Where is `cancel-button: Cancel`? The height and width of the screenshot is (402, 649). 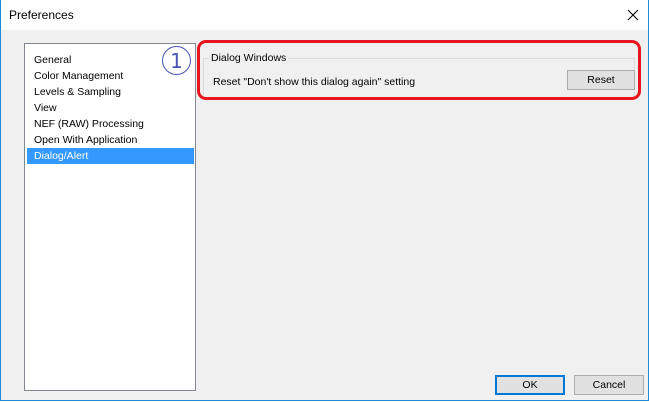
cancel-button: Cancel is located at coordinates (609, 385).